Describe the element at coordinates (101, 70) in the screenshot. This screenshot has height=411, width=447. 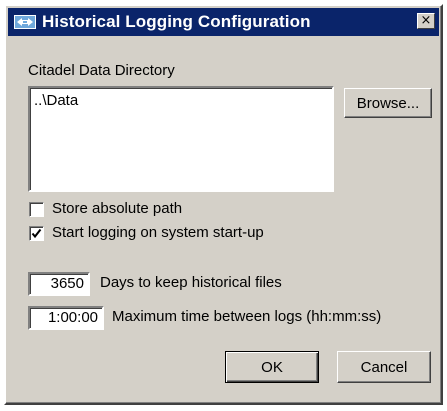
I see `directory-label: Citadel Data Directory` at that location.